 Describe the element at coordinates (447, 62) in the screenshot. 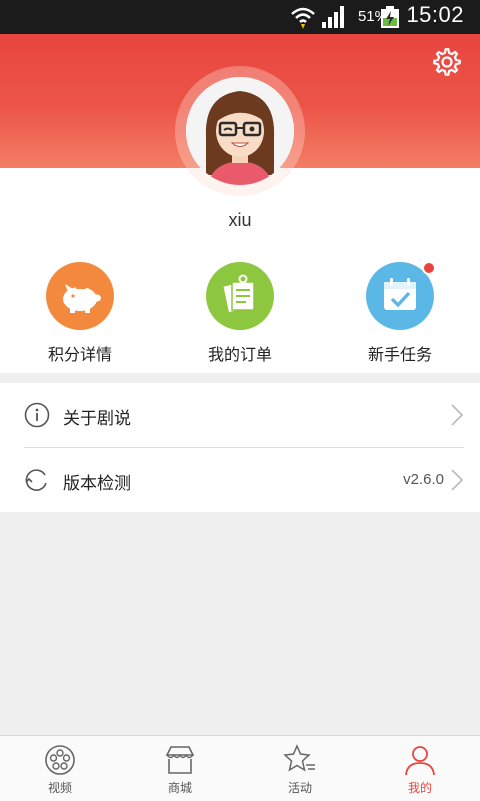

I see `gear-icon` at that location.